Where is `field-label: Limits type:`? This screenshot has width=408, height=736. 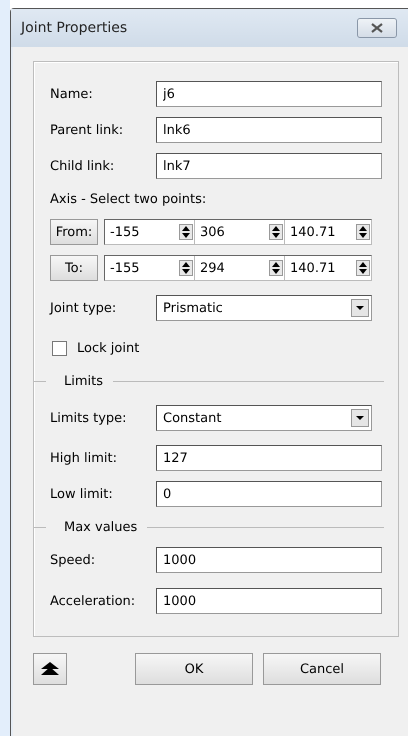 field-label: Limits type: is located at coordinates (89, 418).